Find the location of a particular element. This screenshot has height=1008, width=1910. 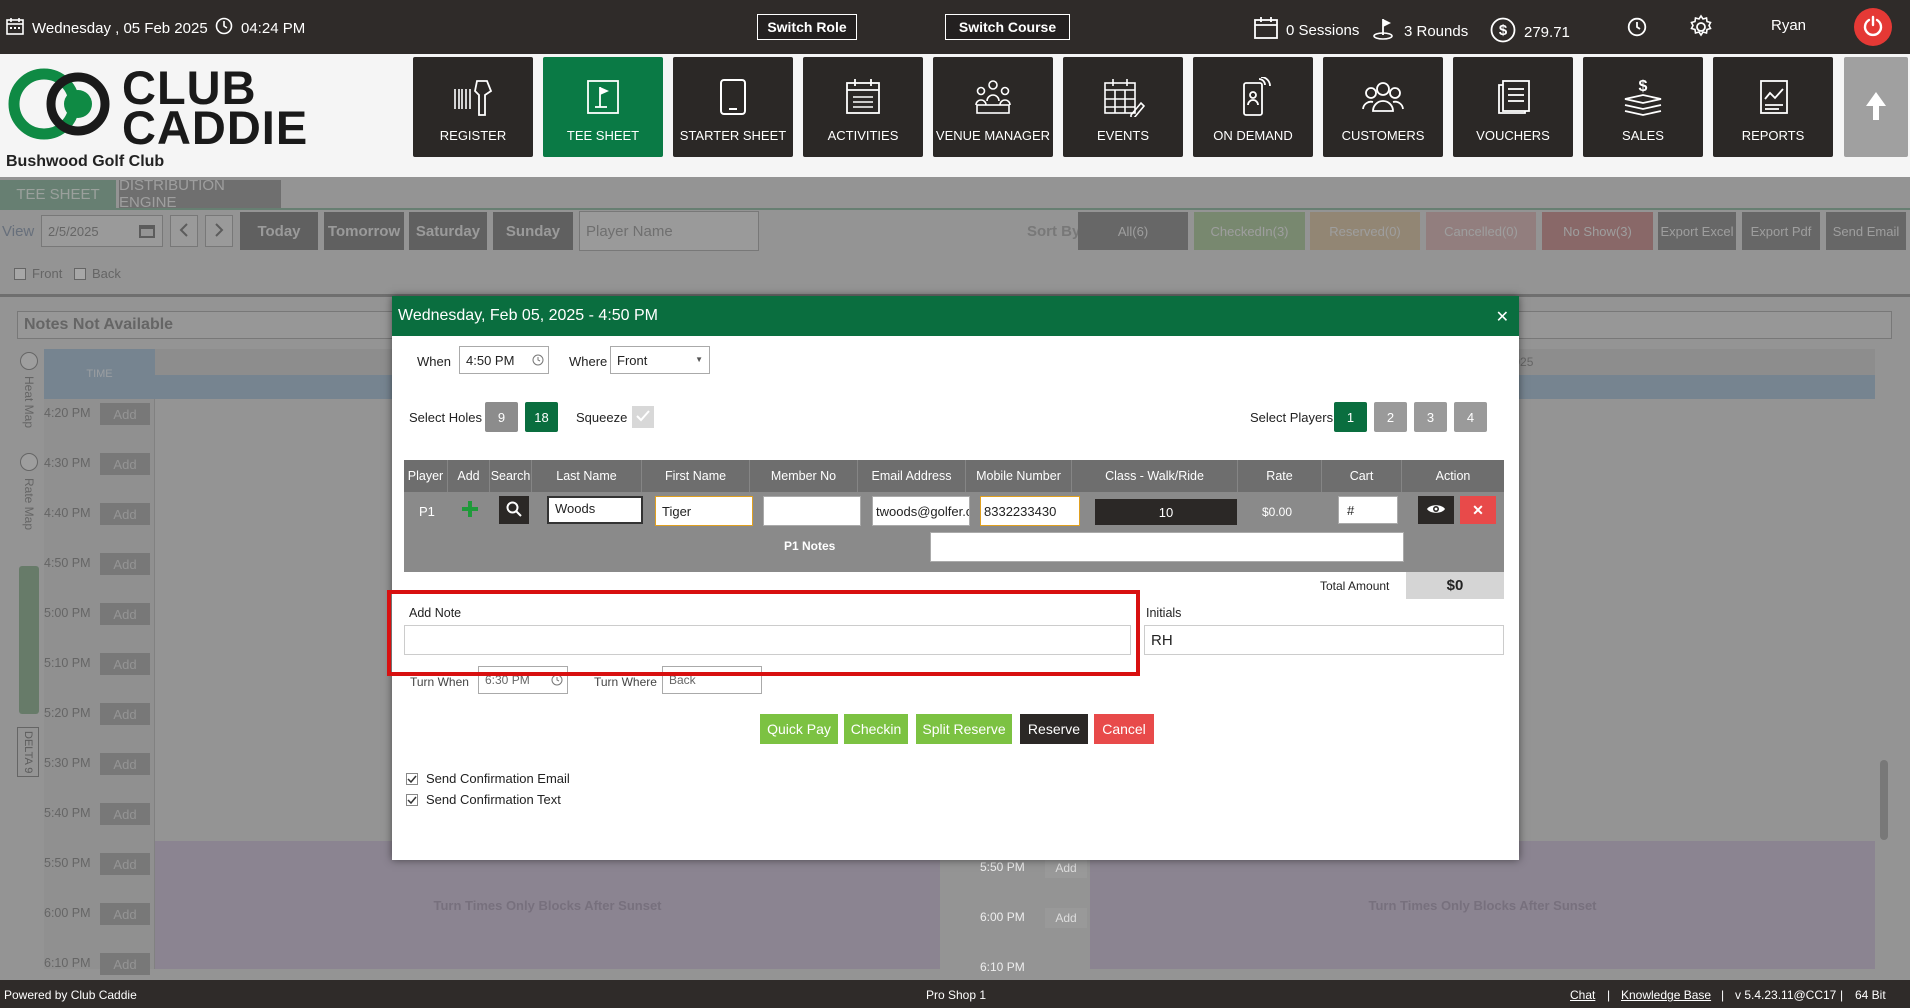

user-name: Ryan is located at coordinates (1788, 25).